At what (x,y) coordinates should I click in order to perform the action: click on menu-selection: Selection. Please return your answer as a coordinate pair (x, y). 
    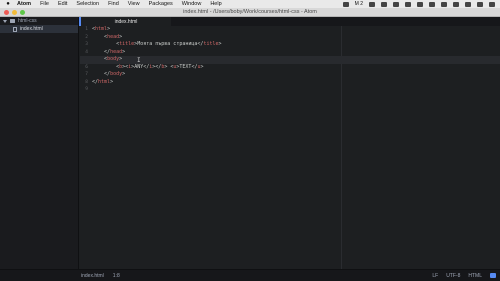
    Looking at the image, I should click on (87, 4).